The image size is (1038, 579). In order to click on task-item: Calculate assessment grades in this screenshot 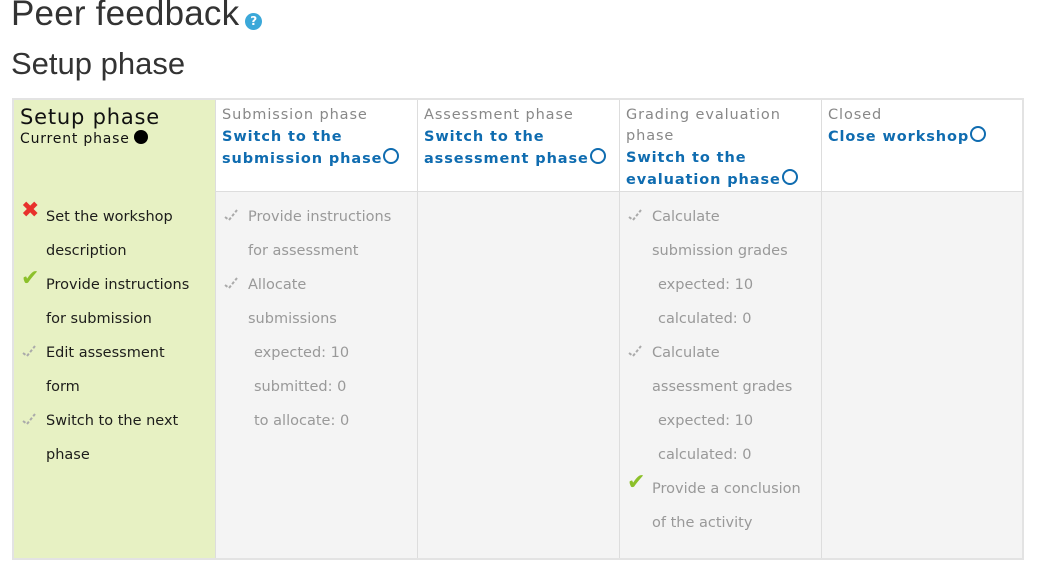, I will do `click(721, 370)`.